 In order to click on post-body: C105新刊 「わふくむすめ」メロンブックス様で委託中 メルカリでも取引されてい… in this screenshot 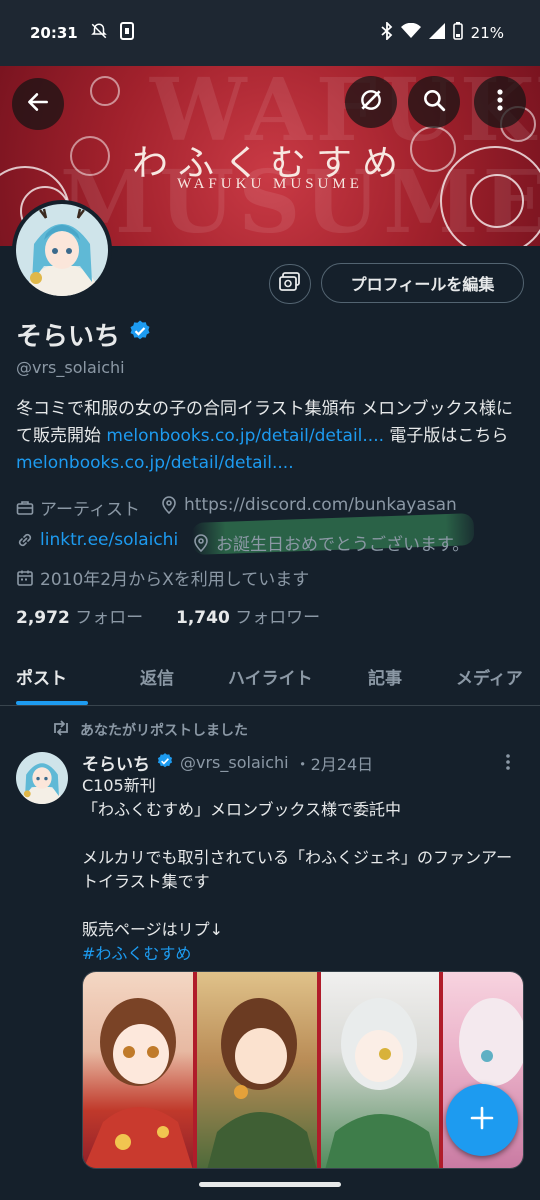, I will do `click(302, 870)`.